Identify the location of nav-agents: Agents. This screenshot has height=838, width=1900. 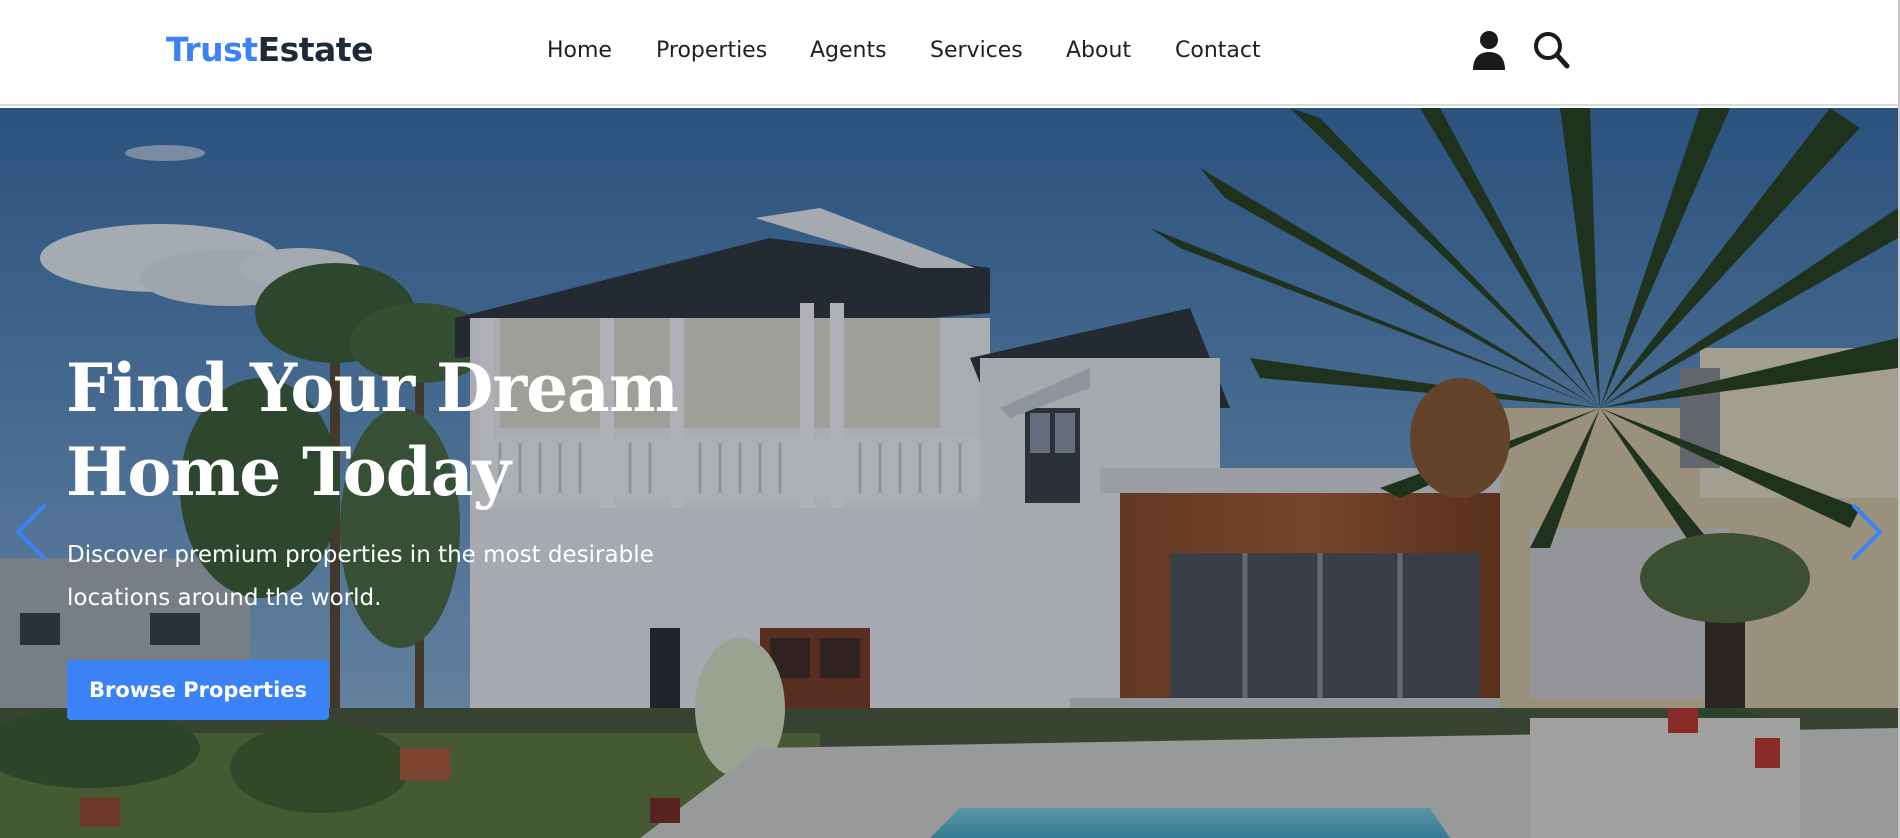
(848, 51).